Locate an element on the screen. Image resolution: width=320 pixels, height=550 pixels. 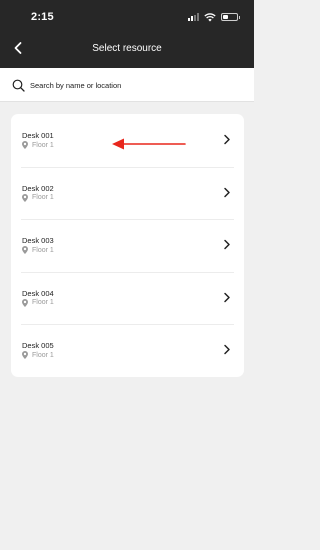
resource-name: Desk 003 is located at coordinates (38, 241).